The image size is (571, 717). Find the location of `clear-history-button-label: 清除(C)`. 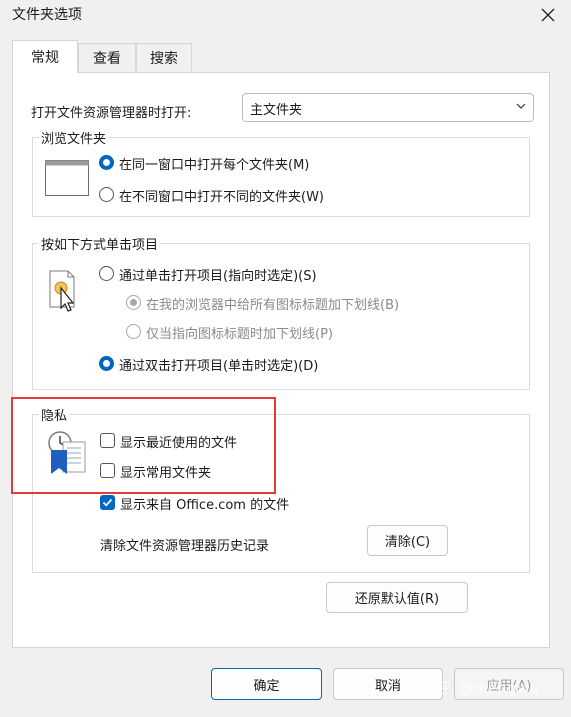

clear-history-button-label: 清除(C) is located at coordinates (407, 542).